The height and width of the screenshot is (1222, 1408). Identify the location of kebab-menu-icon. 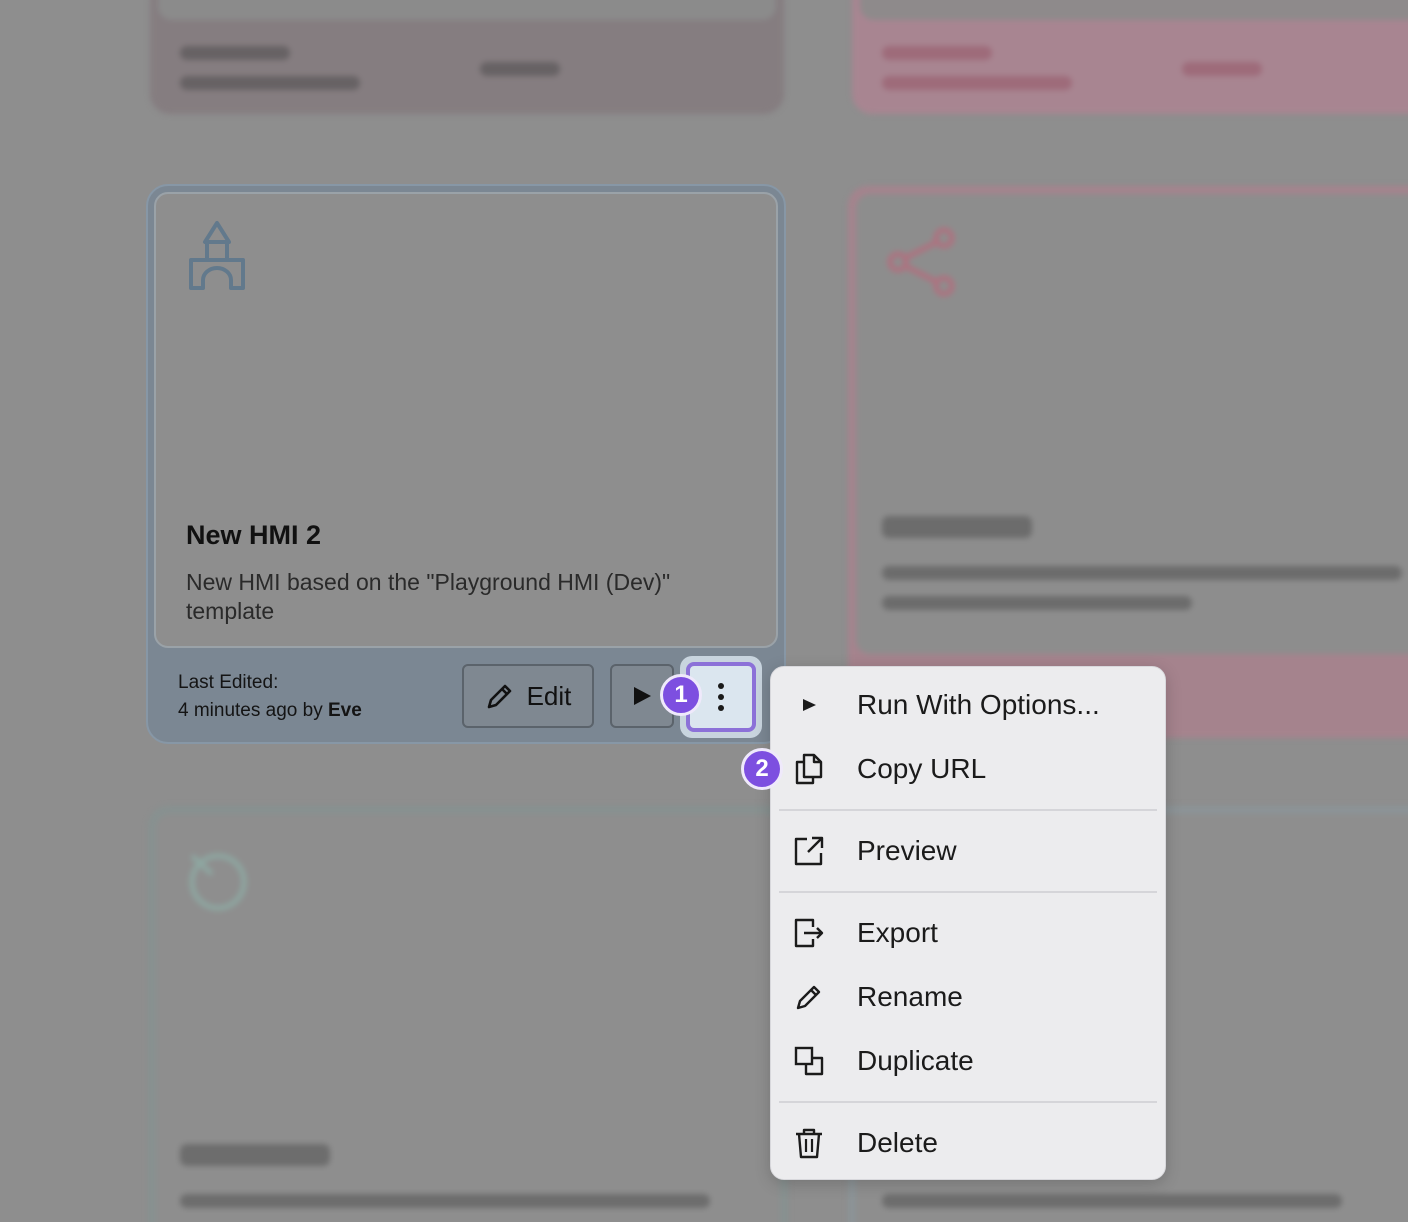
(721, 697).